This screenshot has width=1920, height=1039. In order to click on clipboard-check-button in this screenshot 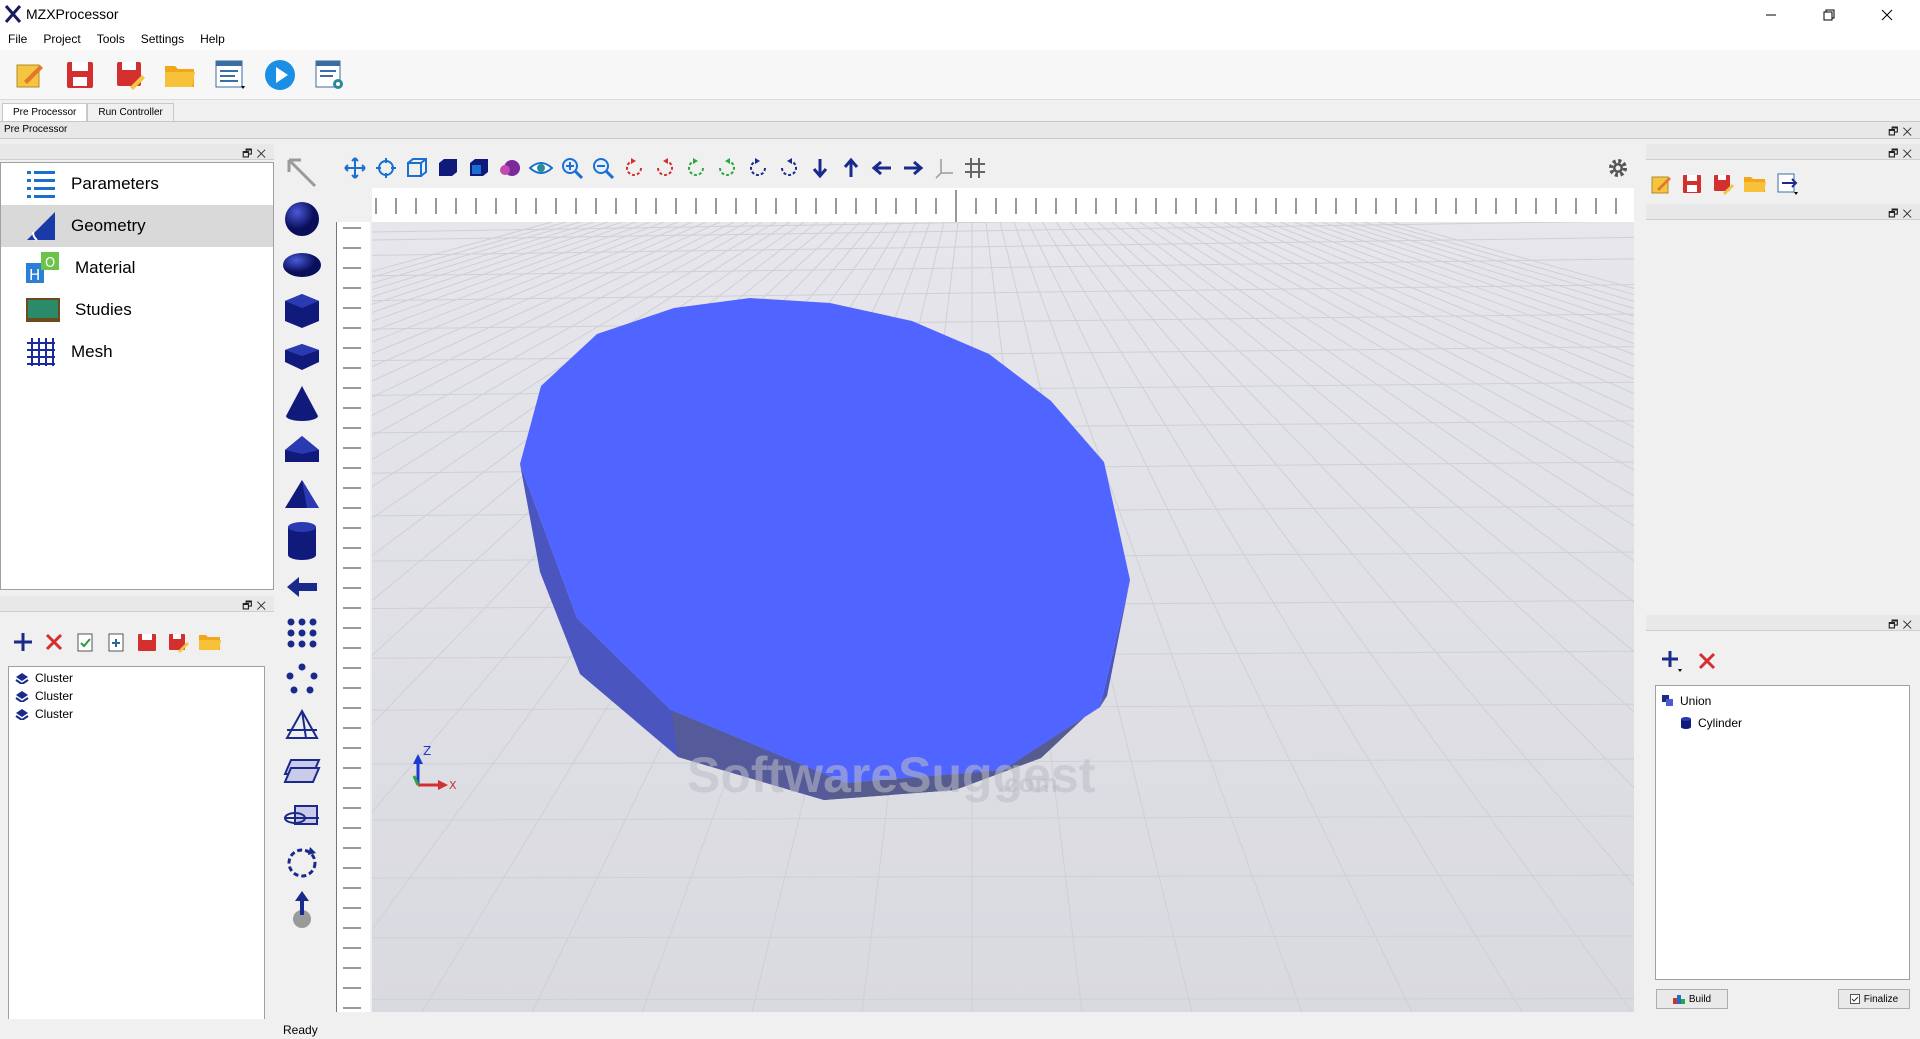, I will do `click(85, 642)`.